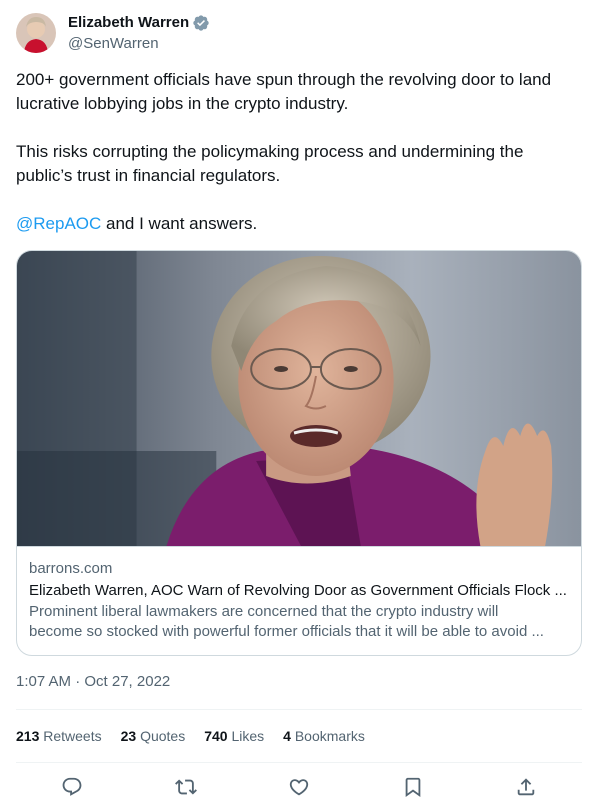 The width and height of the screenshot is (598, 810). I want to click on mention-link: @RepAOC, so click(58, 223).